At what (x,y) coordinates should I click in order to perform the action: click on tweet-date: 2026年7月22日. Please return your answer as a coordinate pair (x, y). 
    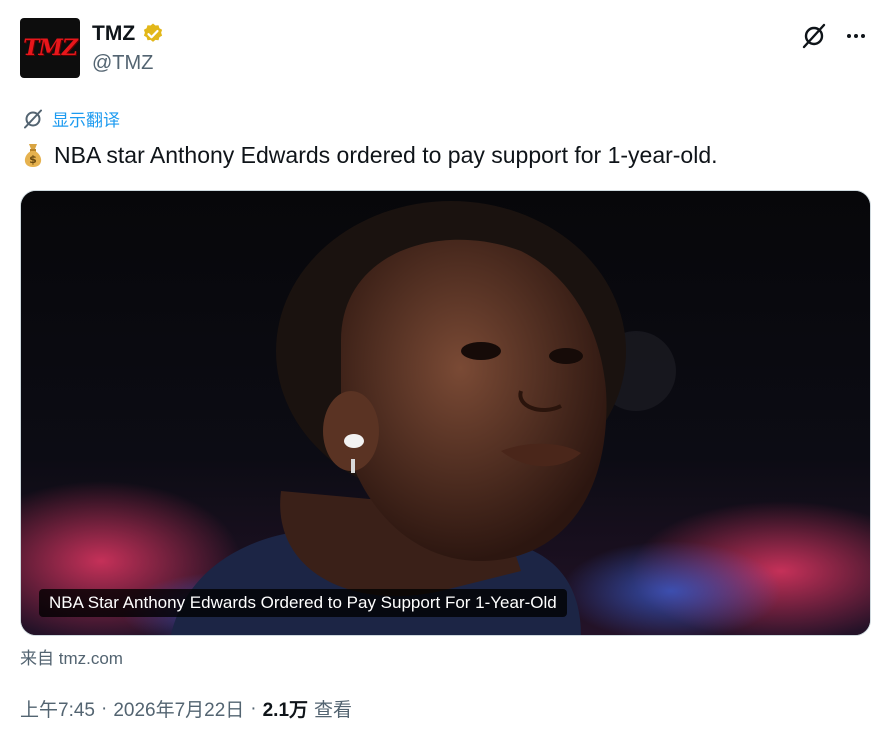
    Looking at the image, I should click on (178, 708).